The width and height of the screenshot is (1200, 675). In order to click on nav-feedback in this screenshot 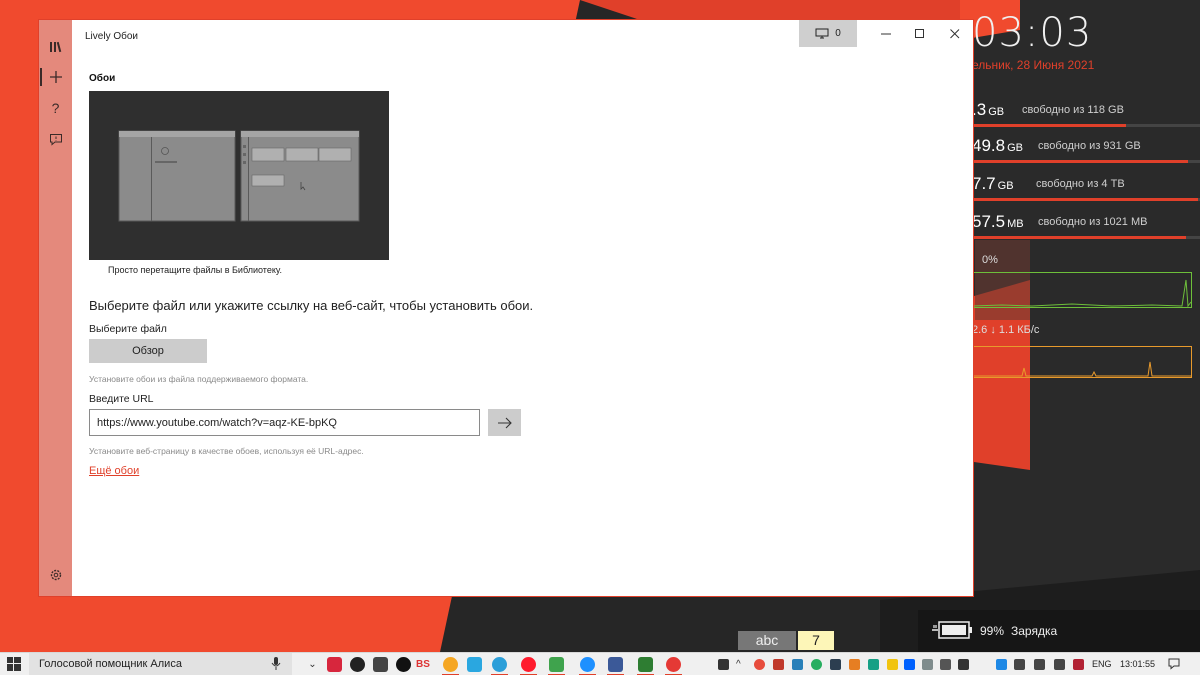, I will do `click(55, 139)`.